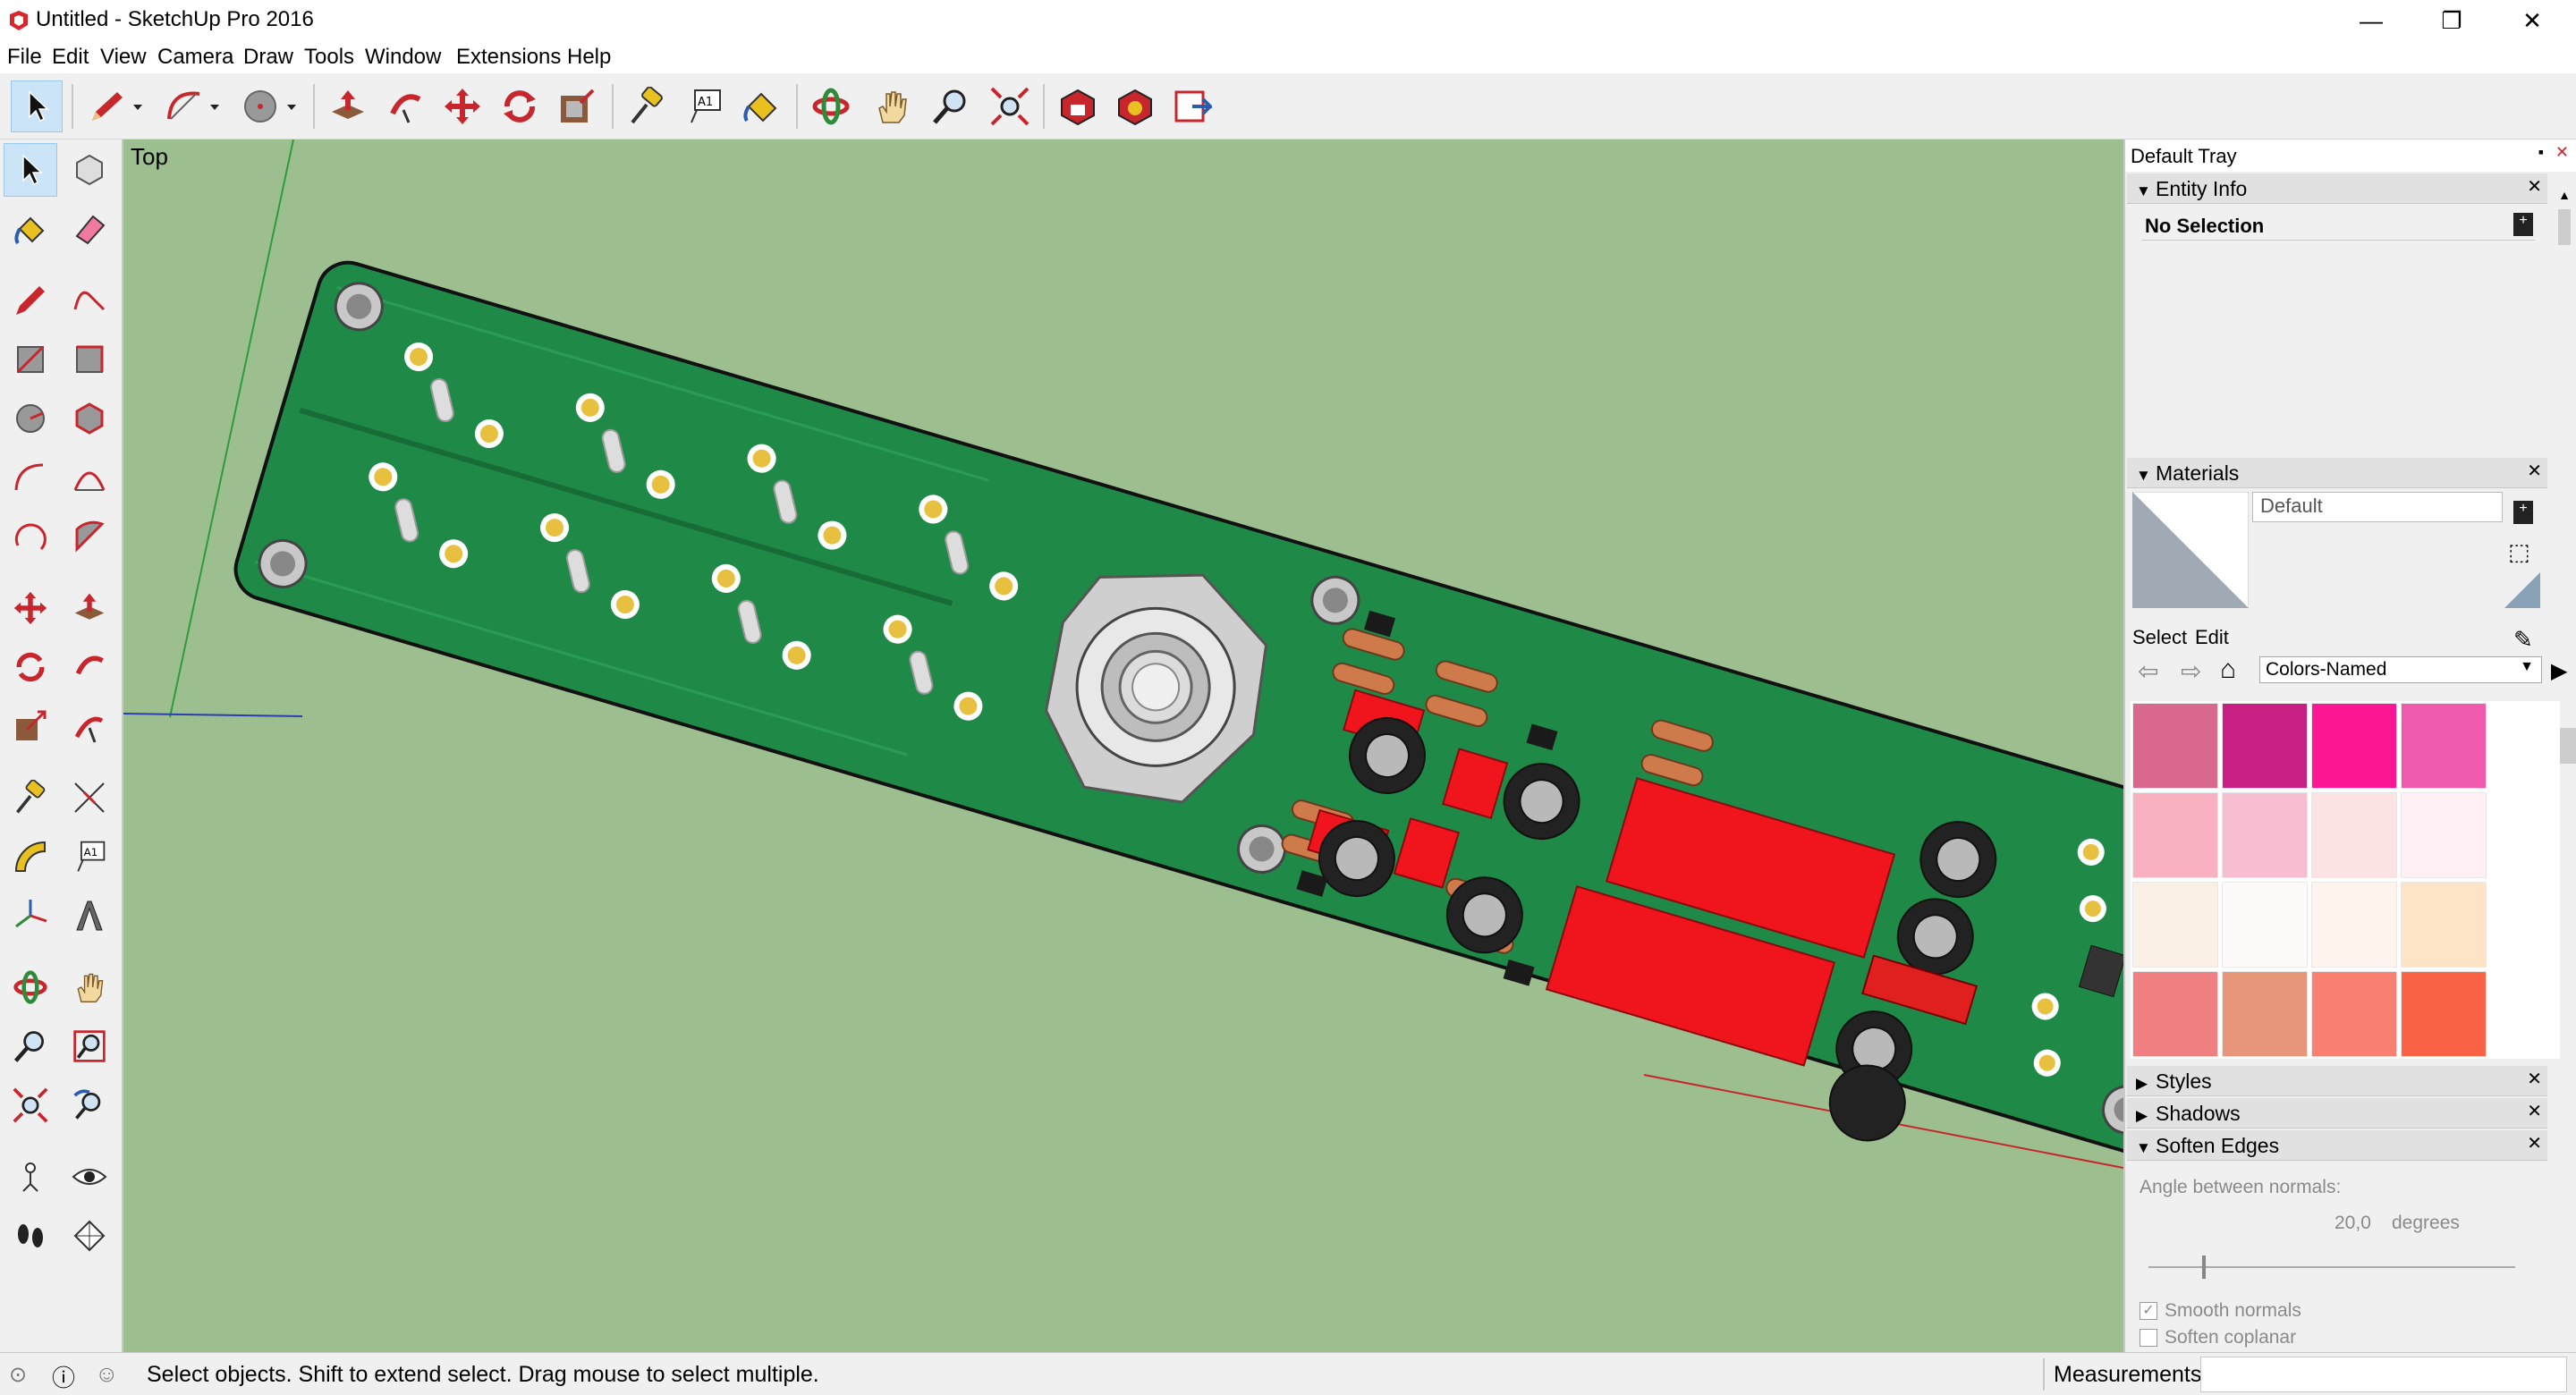  Describe the element at coordinates (831, 106) in the screenshot. I see `orbit-tool-button` at that location.